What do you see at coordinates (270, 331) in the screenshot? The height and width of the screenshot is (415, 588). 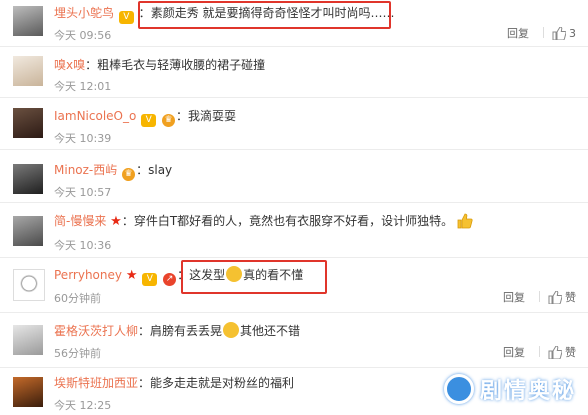 I see `comment-text-part: 其他还不错` at bounding box center [270, 331].